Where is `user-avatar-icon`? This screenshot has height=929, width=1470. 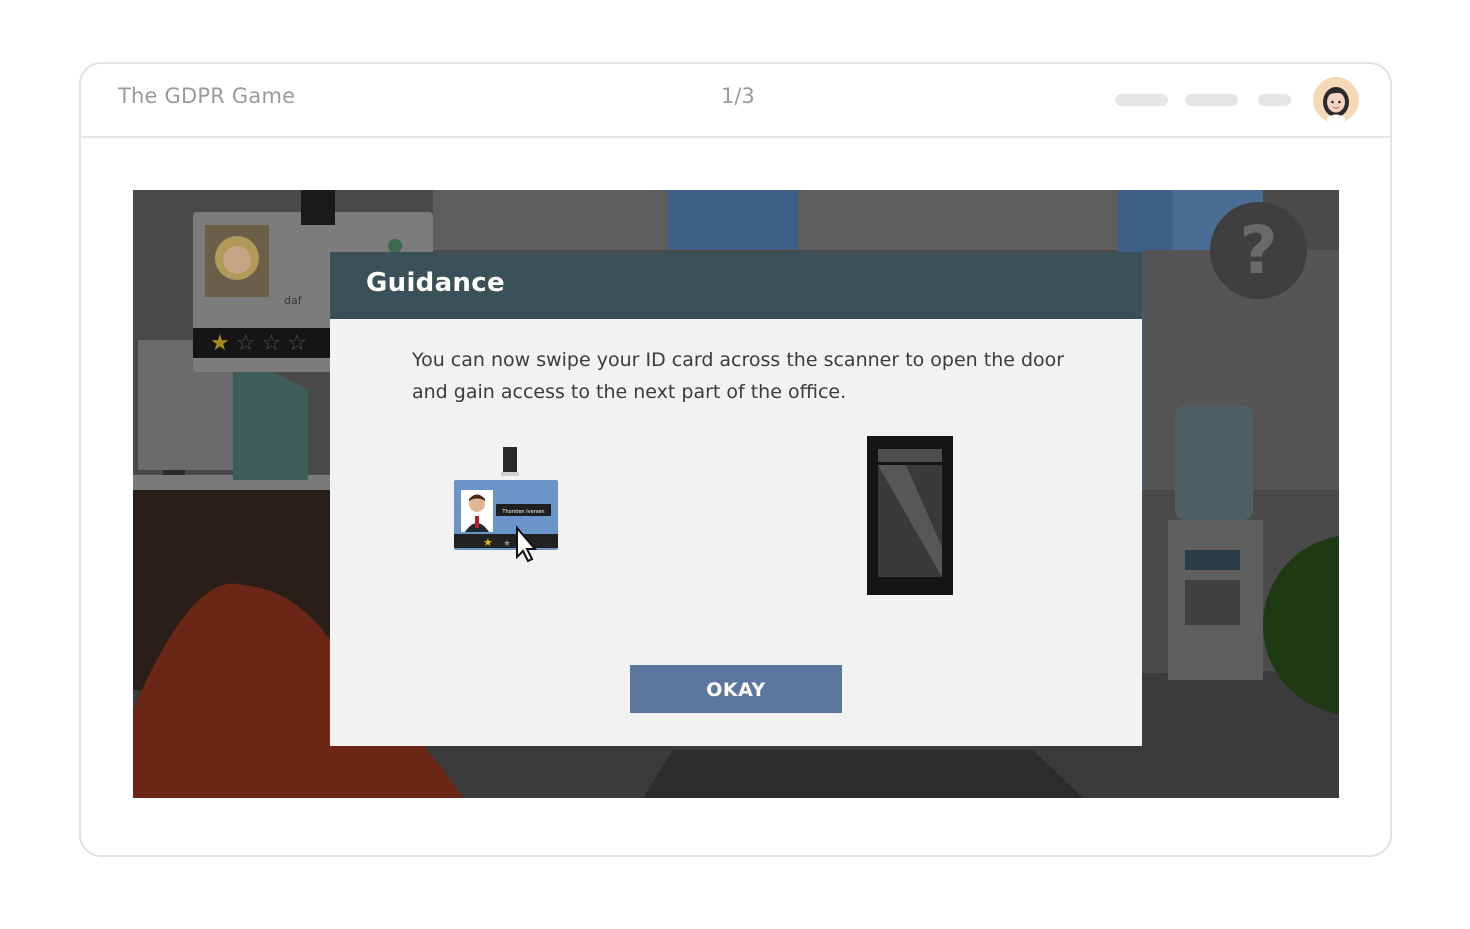 user-avatar-icon is located at coordinates (1336, 100).